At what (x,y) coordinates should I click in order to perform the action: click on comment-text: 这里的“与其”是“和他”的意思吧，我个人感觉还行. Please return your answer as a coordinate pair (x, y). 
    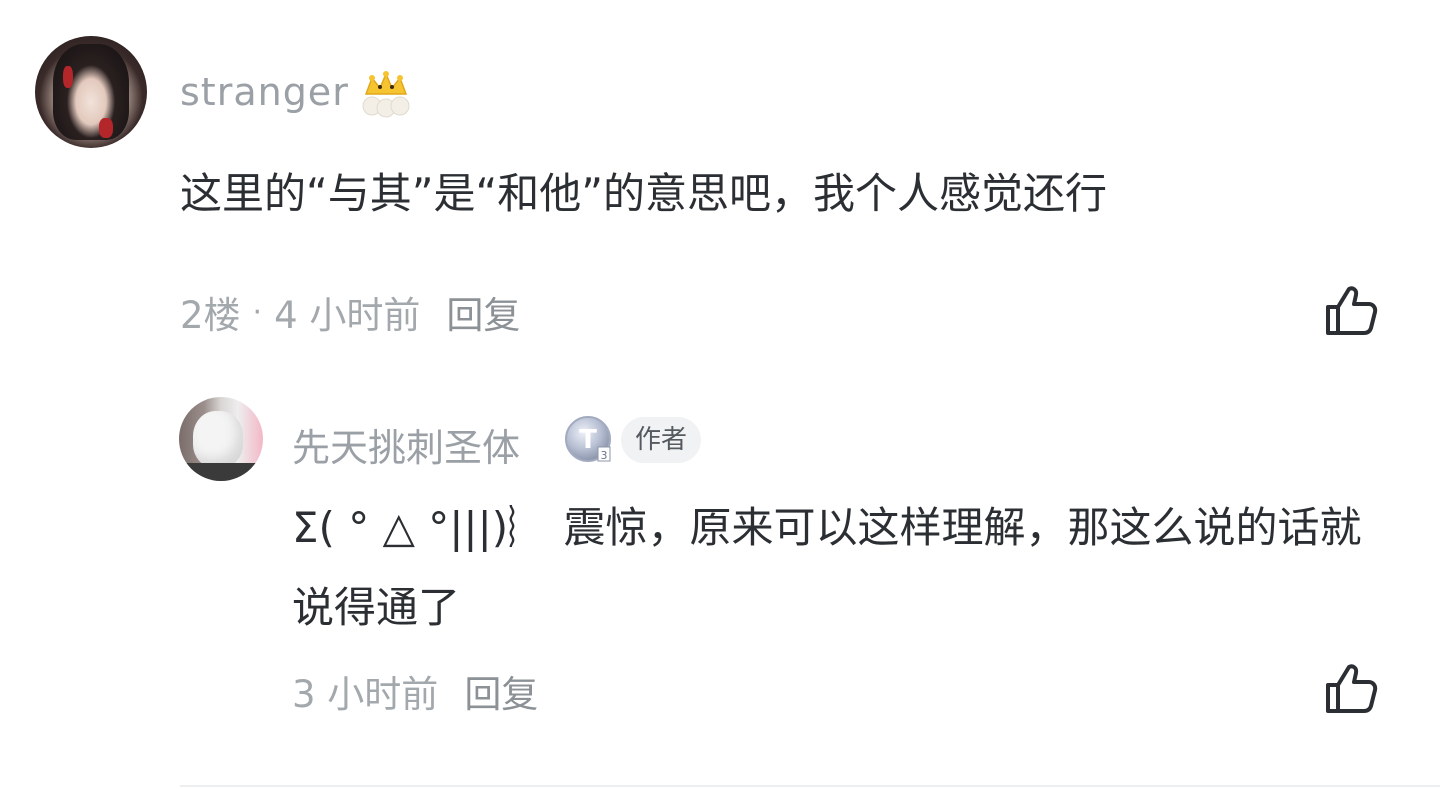
    Looking at the image, I should click on (644, 193).